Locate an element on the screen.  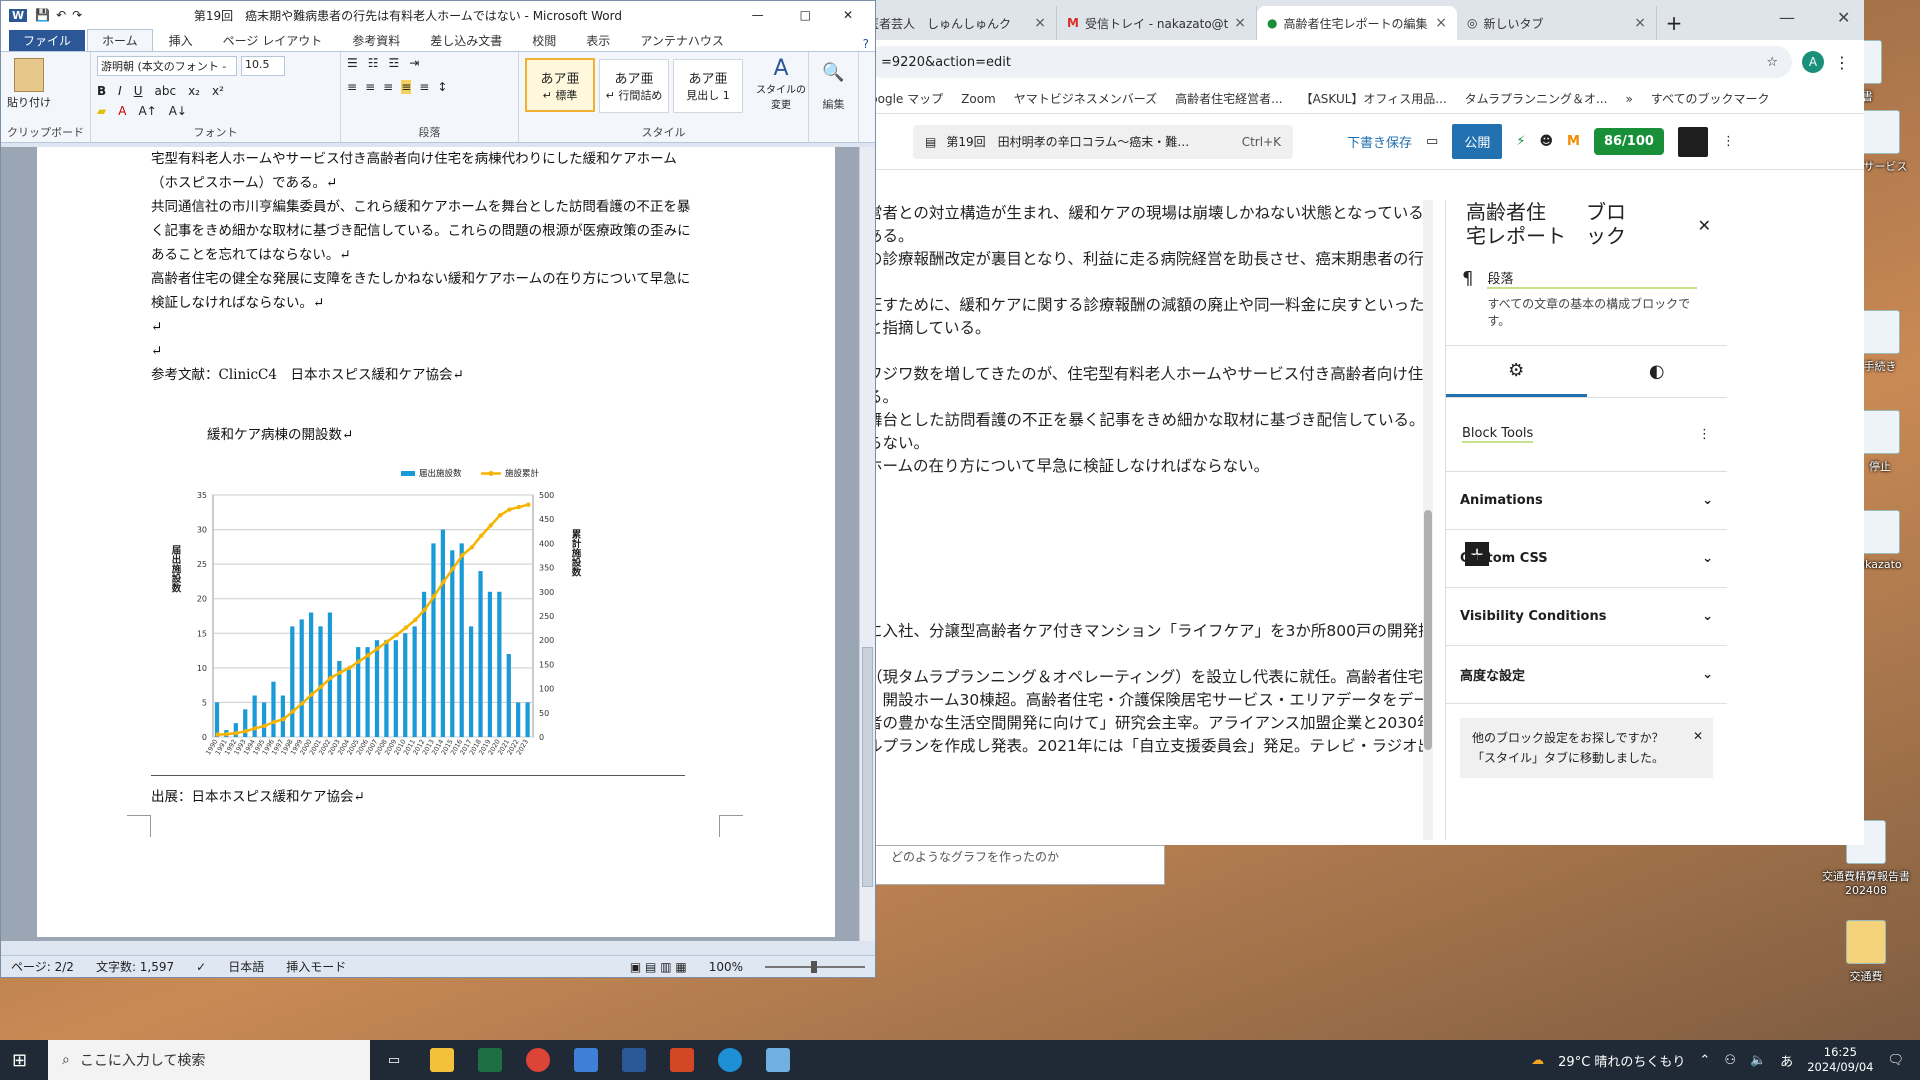
style-normal: あア亜 ↵ 標準 is located at coordinates (560, 85).